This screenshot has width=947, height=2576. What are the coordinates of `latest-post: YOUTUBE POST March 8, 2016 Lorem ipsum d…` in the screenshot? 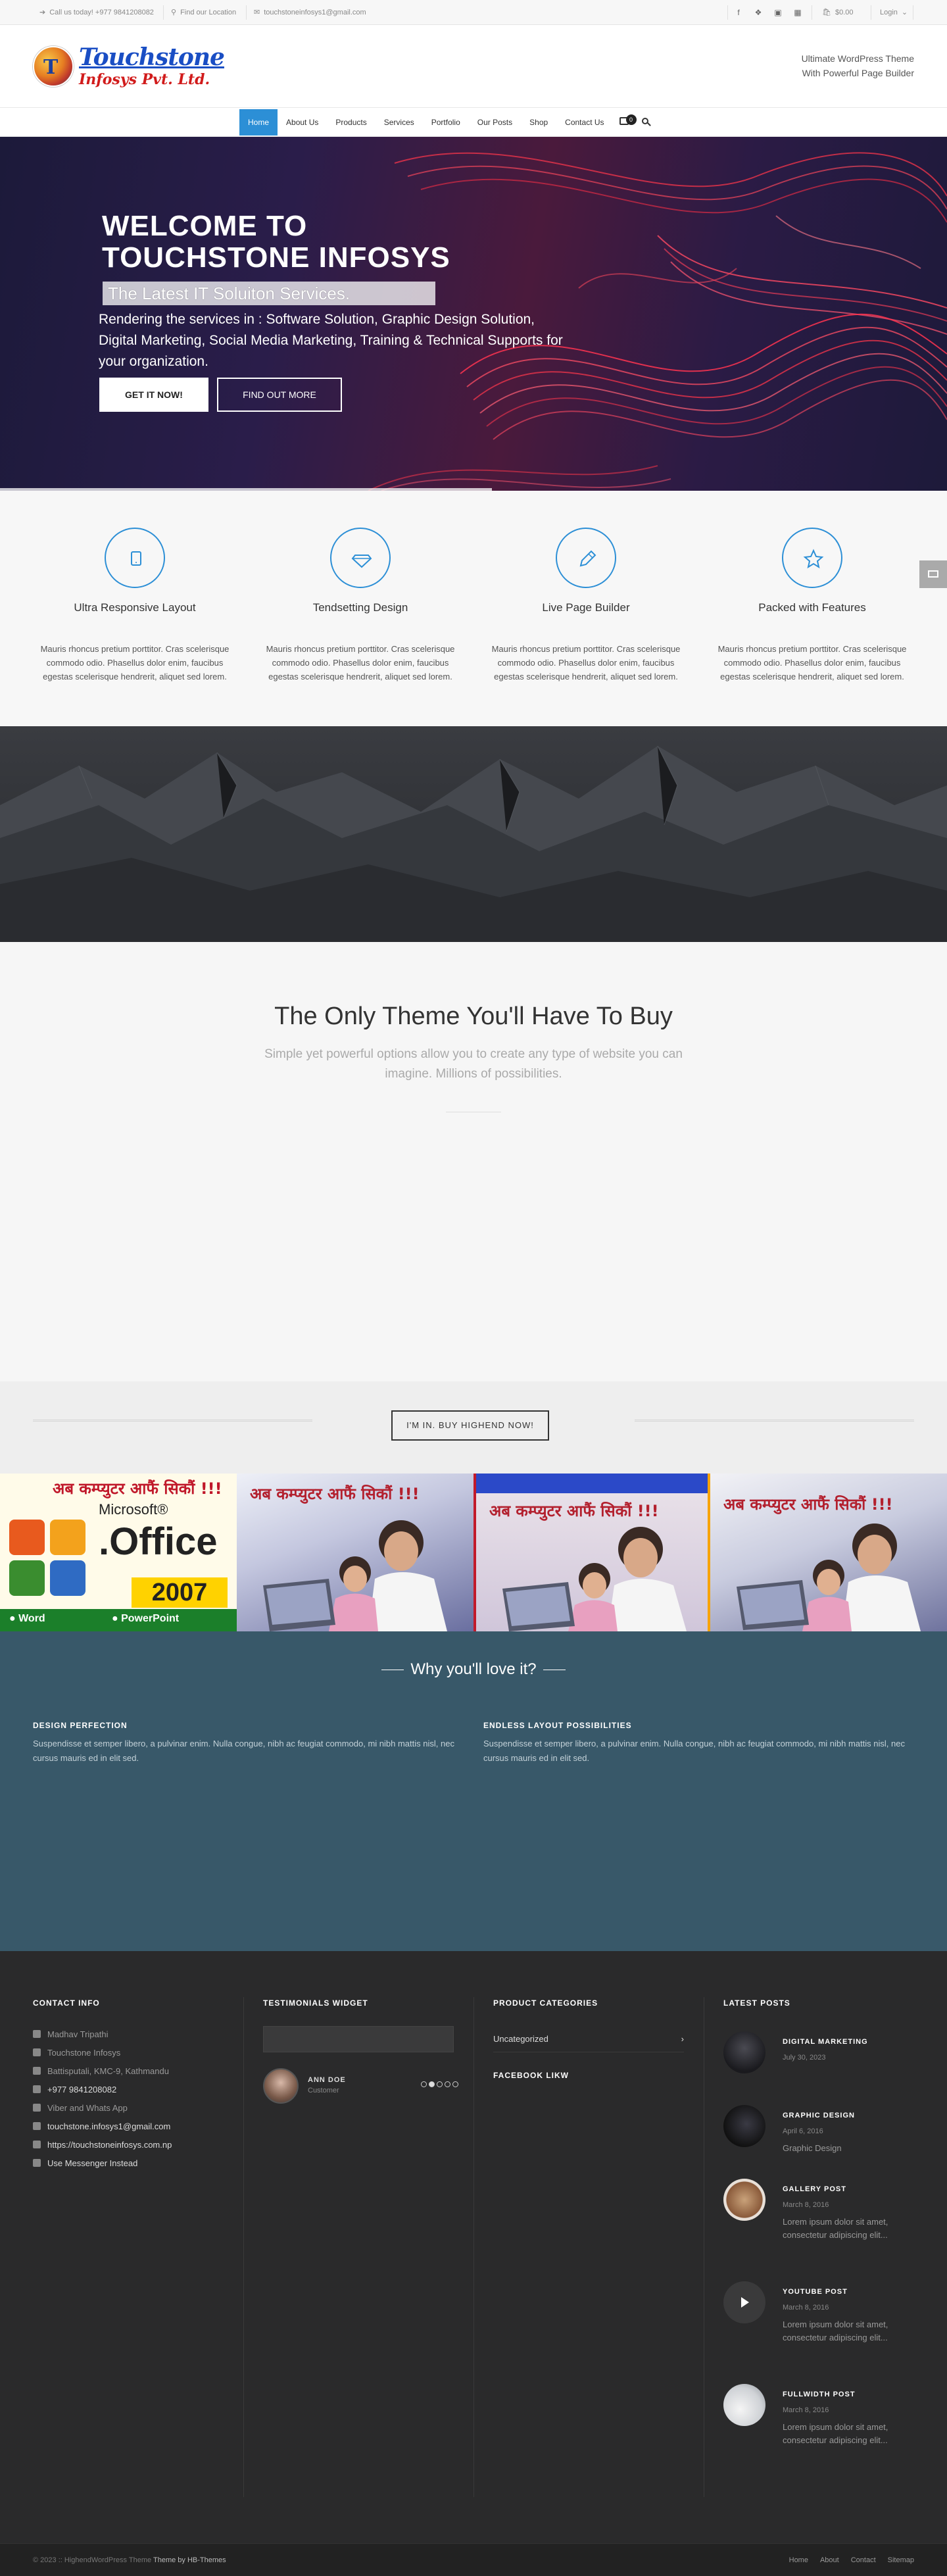 It's located at (822, 2332).